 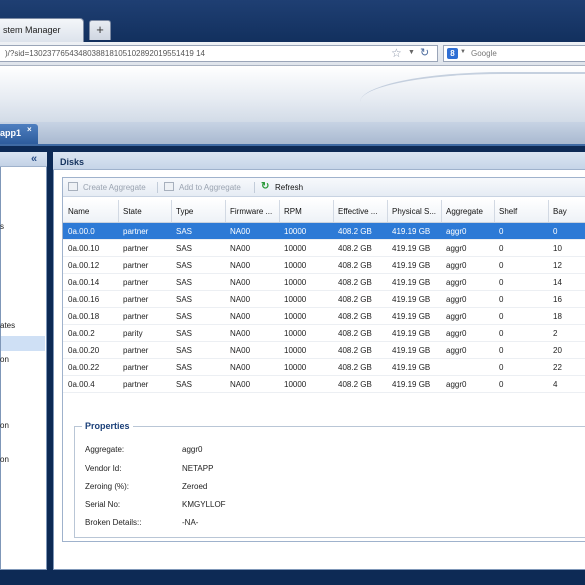 What do you see at coordinates (452, 53) in the screenshot?
I see `google-icon: 8` at bounding box center [452, 53].